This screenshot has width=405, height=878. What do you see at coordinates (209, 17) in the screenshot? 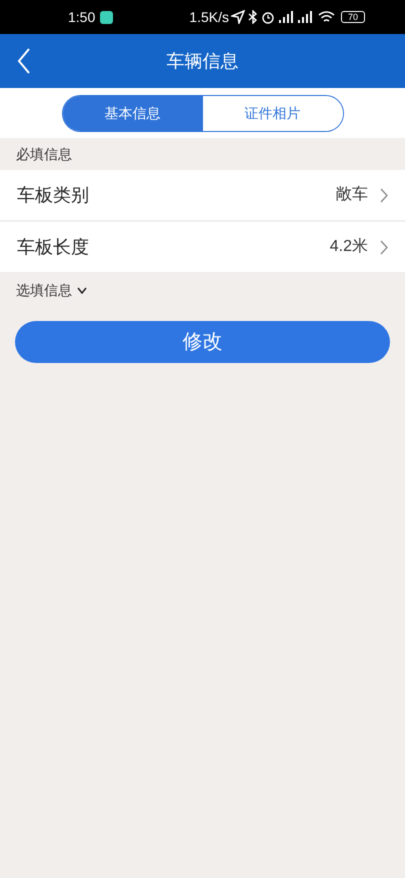
I see `network-speed: 1.5K/s` at bounding box center [209, 17].